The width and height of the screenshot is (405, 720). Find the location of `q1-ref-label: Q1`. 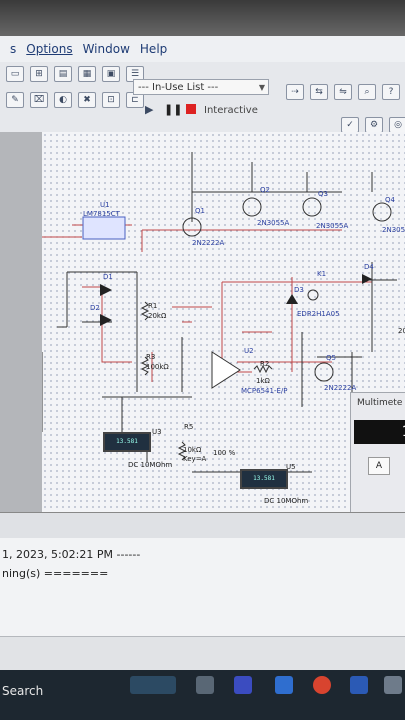

q1-ref-label: Q1 is located at coordinates (200, 211).